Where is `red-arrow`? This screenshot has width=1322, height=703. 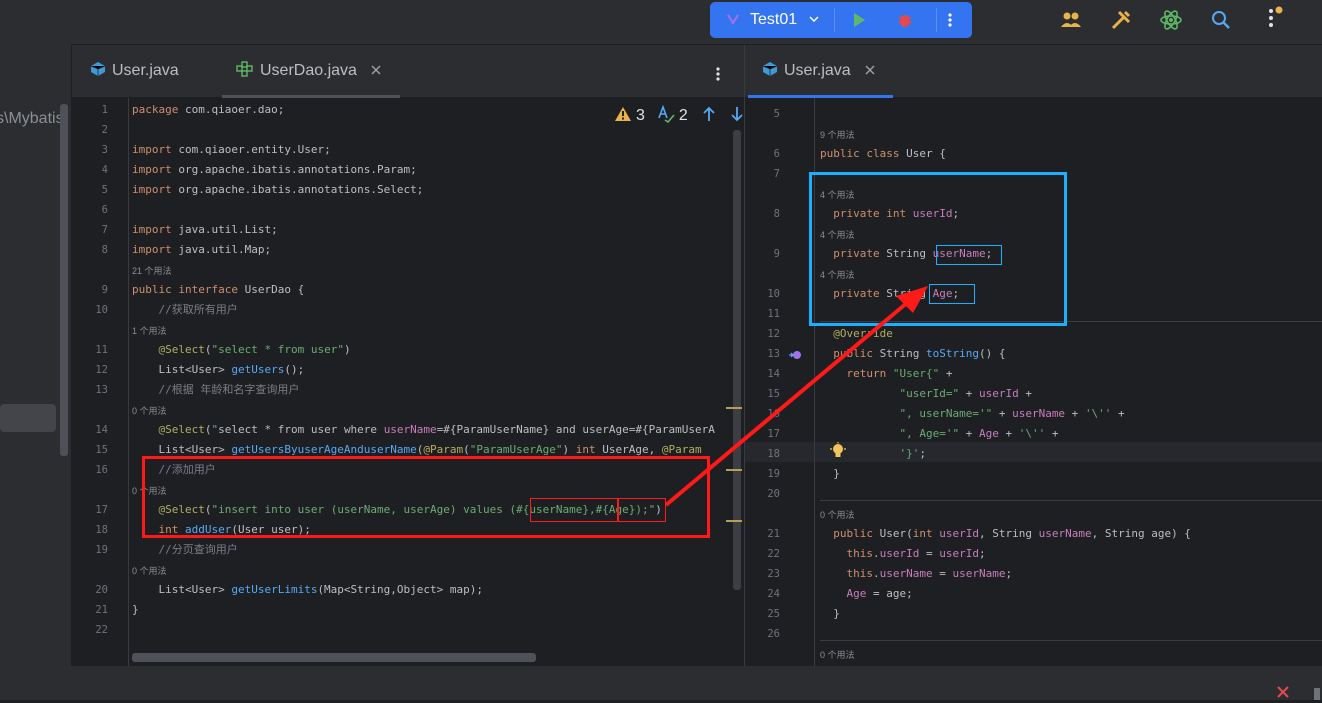
red-arrow is located at coordinates (796, 396).